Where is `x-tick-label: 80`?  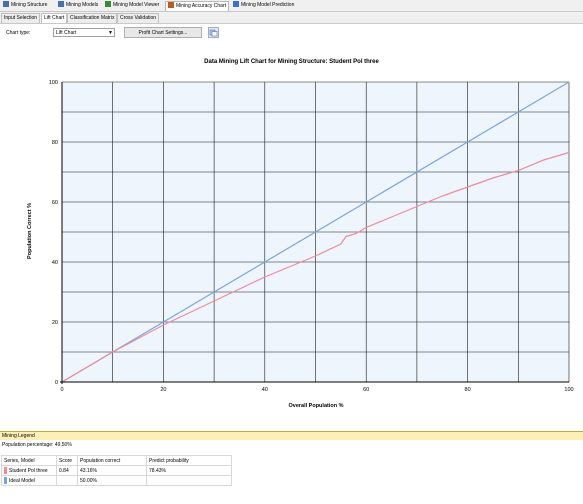
x-tick-label: 80 is located at coordinates (468, 390).